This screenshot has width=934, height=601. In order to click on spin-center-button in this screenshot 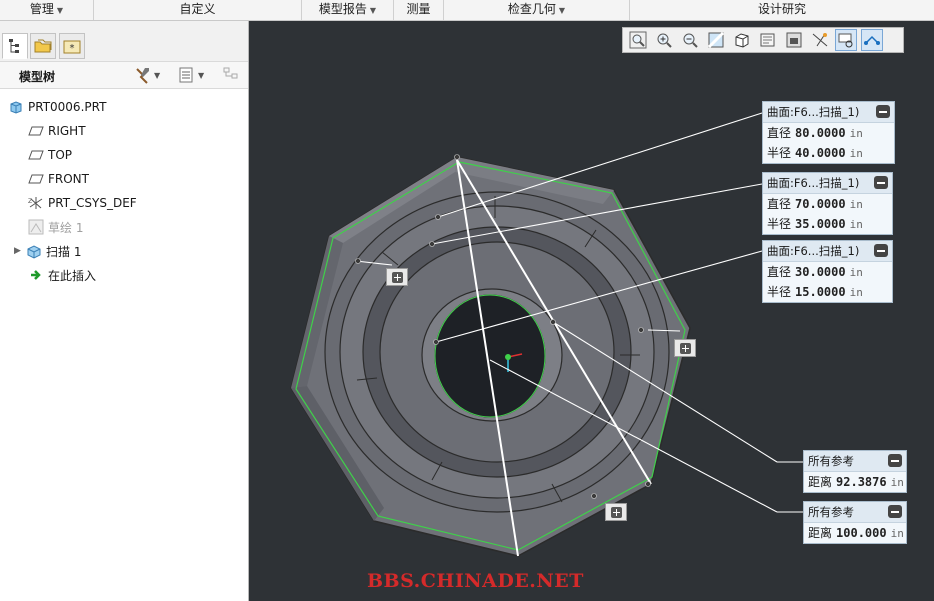, I will do `click(872, 40)`.